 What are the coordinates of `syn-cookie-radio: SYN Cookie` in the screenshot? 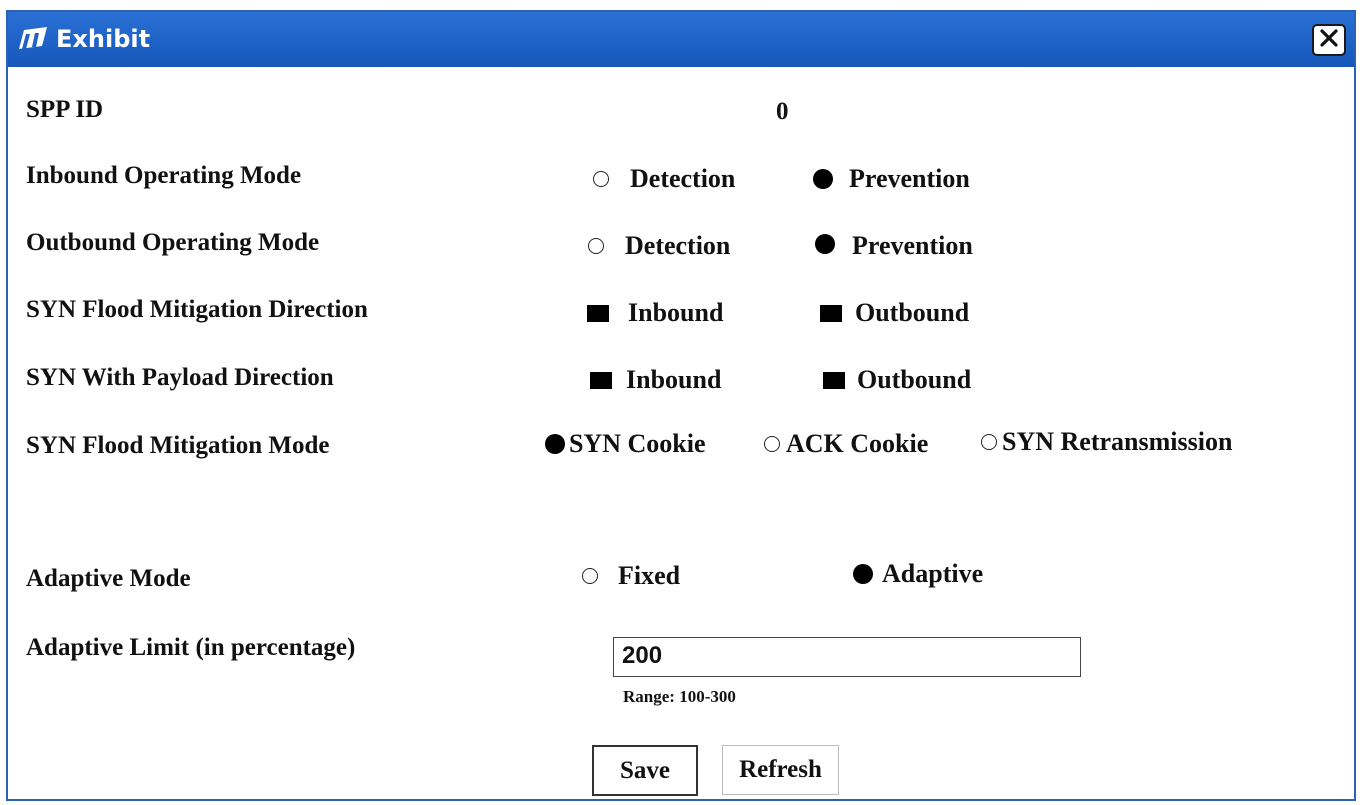 It's located at (625, 444).